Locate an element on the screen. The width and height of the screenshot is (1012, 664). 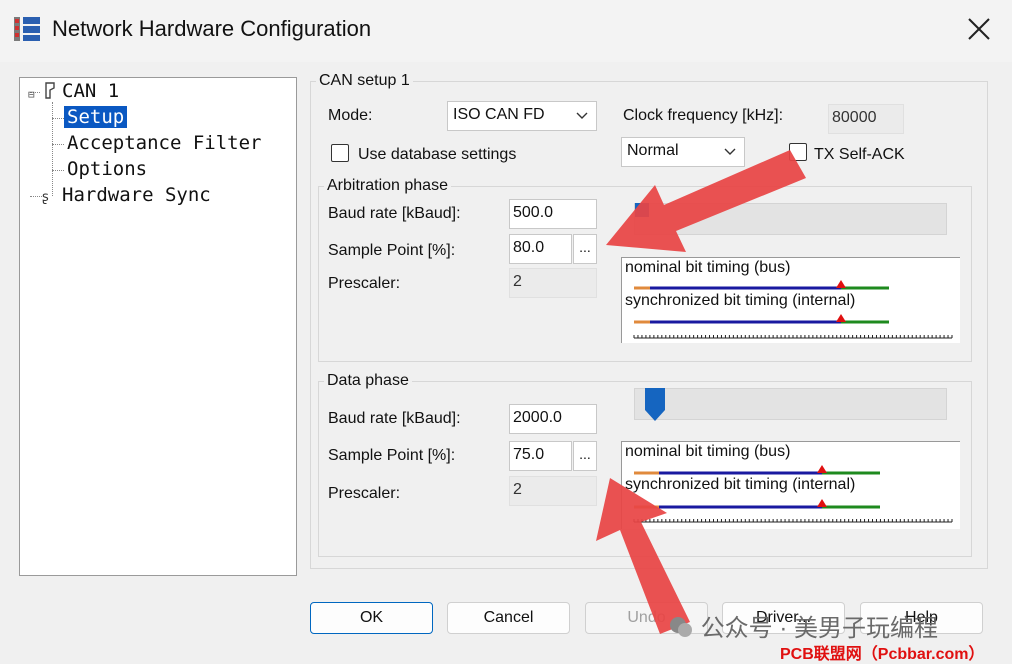
title-bar: Network Hardware Configuration is located at coordinates (506, 31).